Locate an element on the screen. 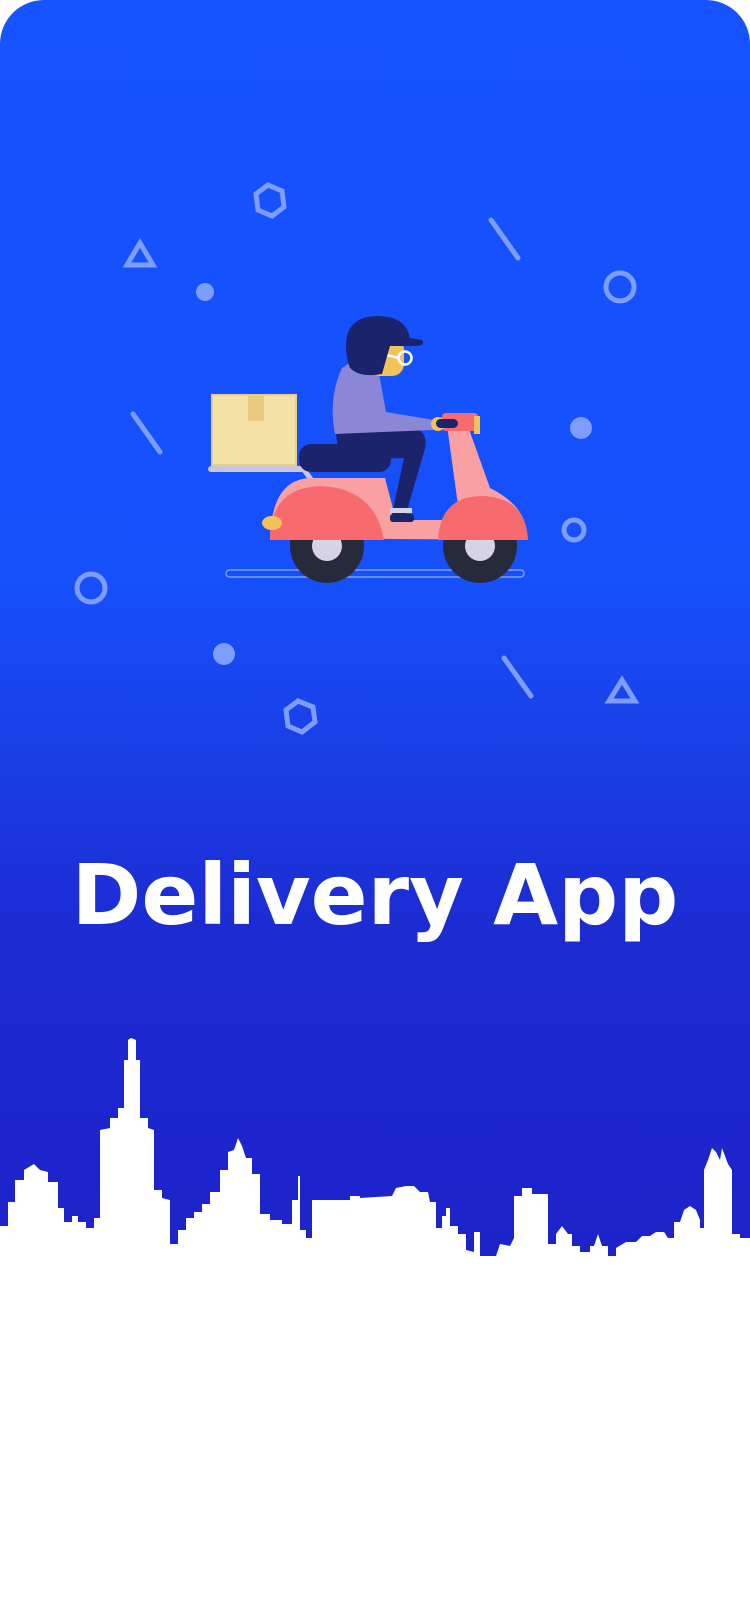 The height and width of the screenshot is (1624, 750). app-title: Delivery App is located at coordinates (375, 895).